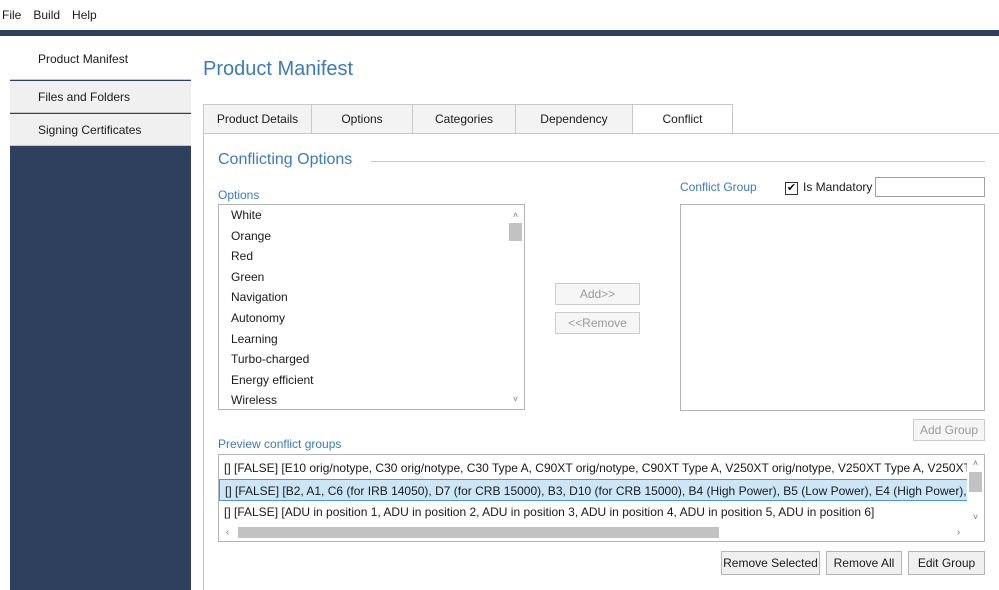  What do you see at coordinates (371, 297) in the screenshot?
I see `list-item: Navigation` at bounding box center [371, 297].